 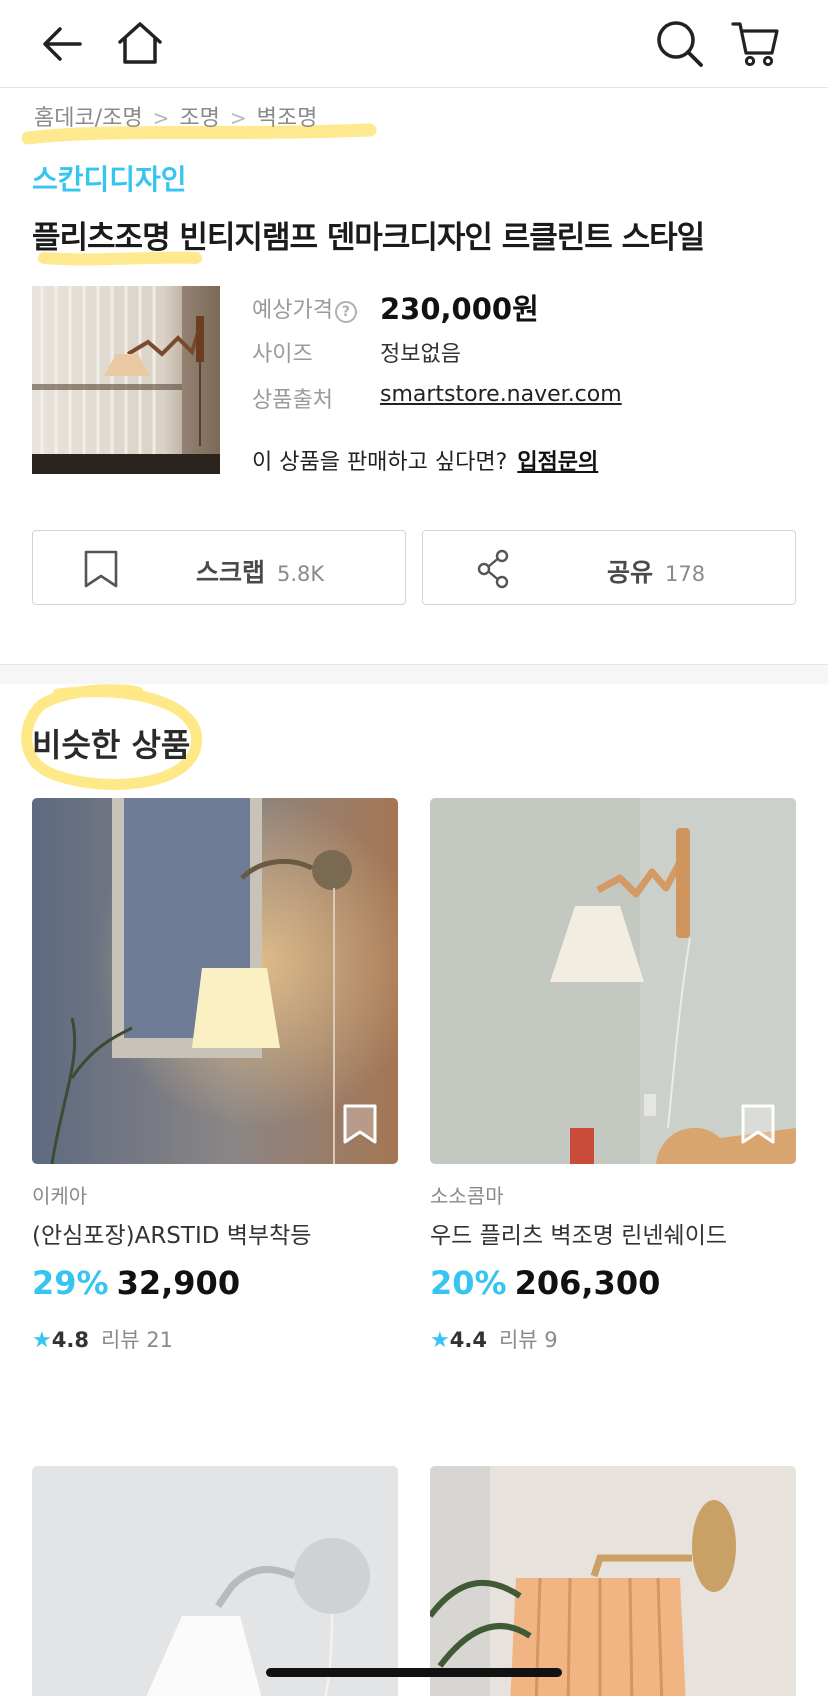 I want to click on search-icon, so click(x=680, y=44).